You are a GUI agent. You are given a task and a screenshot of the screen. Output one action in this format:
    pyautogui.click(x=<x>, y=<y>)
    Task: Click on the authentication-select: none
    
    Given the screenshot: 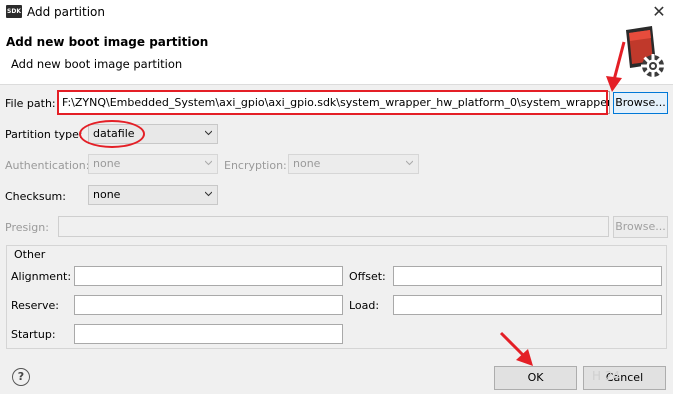 What is the action you would take?
    pyautogui.click(x=153, y=164)
    